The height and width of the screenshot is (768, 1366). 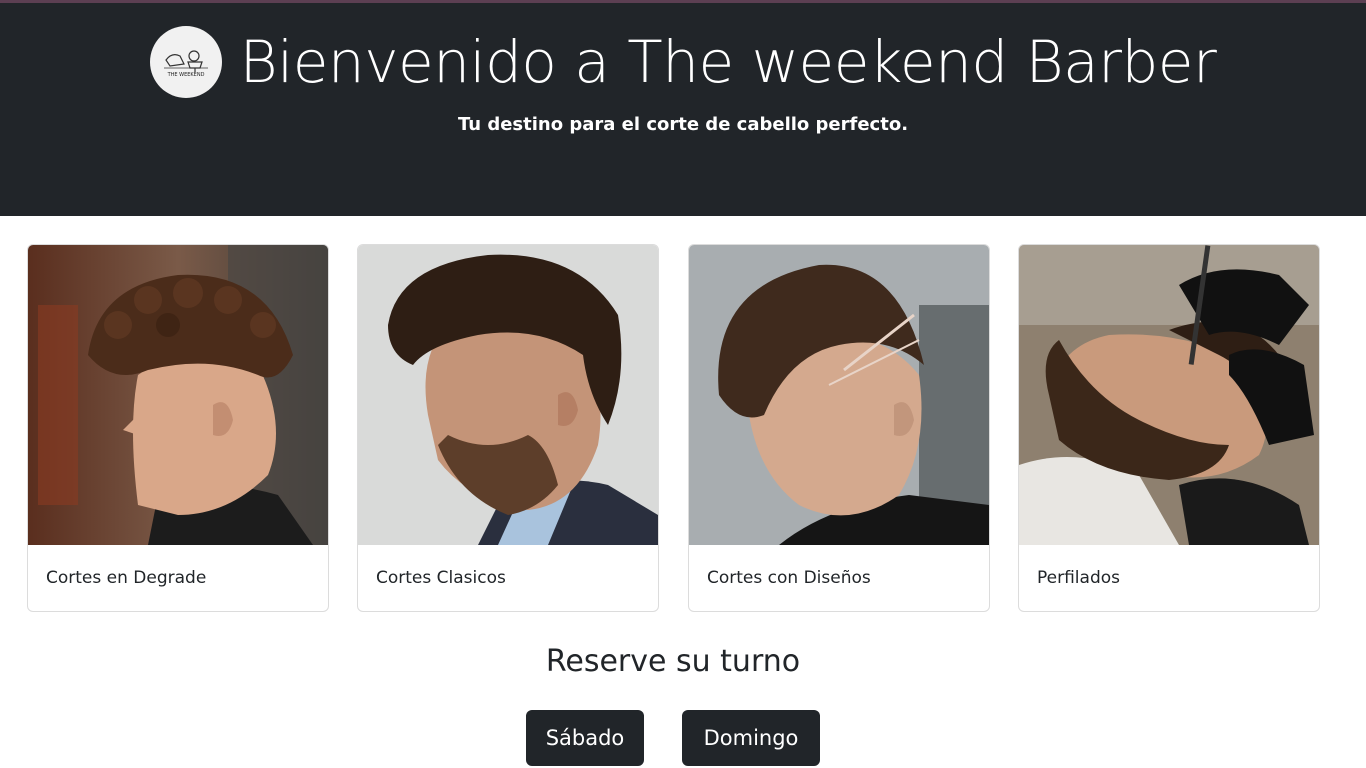 I want to click on barber-logo: THE WEEKEND, so click(x=185, y=62).